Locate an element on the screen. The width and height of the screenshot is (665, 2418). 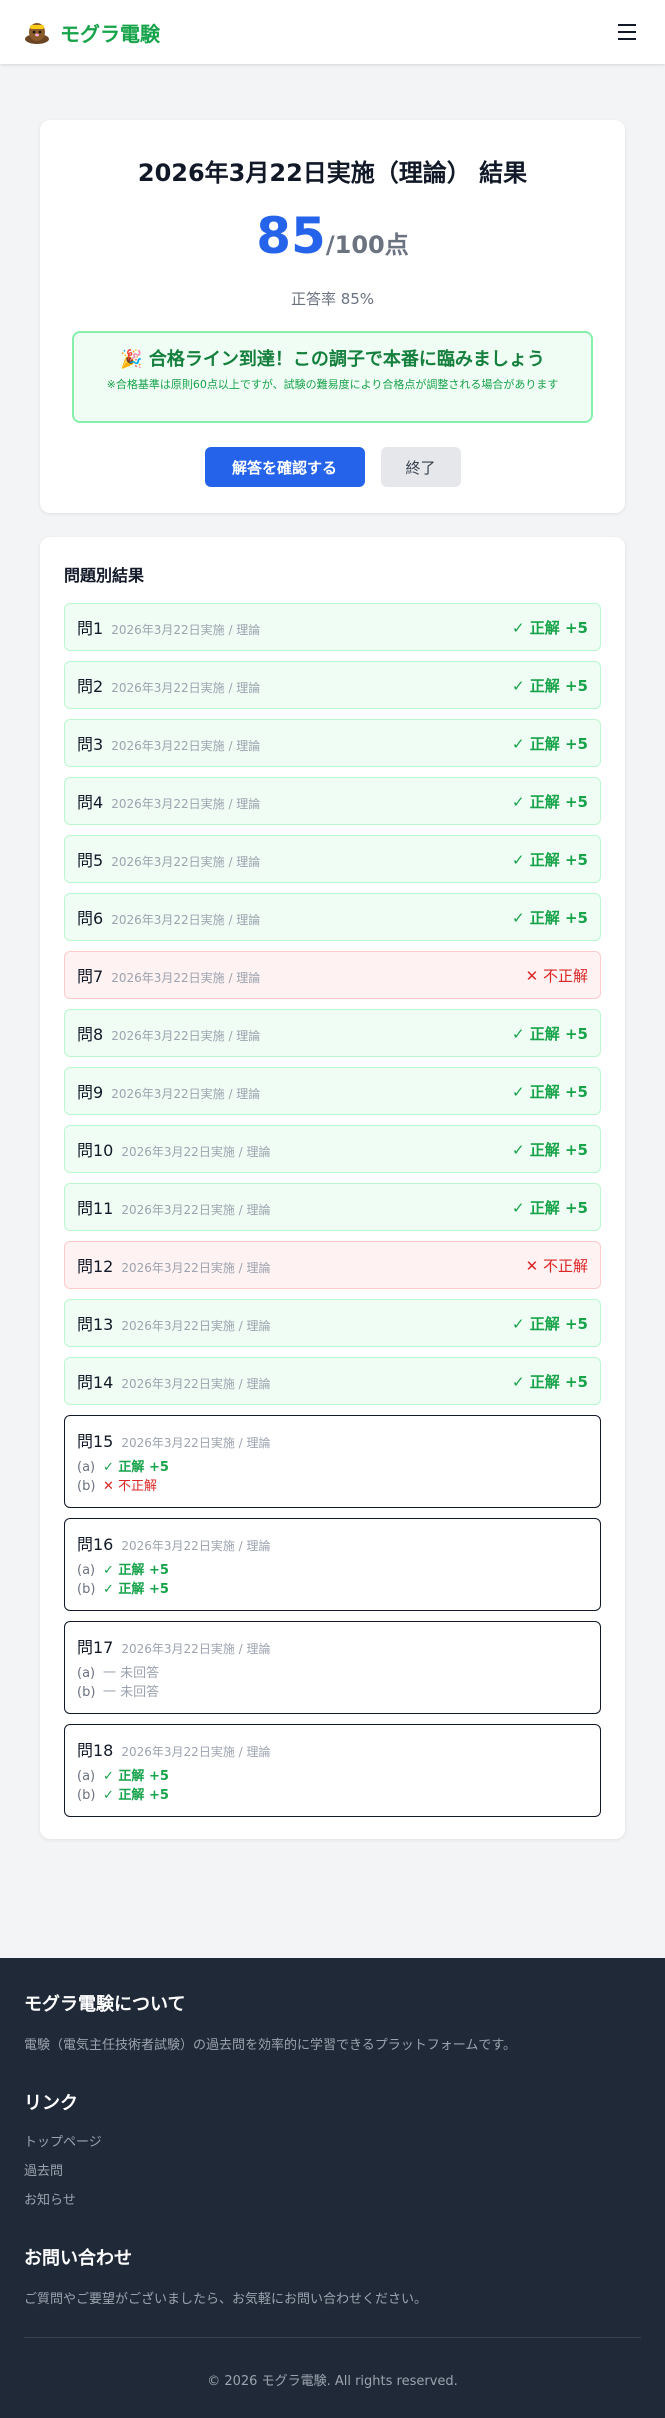
question-info: 問6 2026年3月22日実施 / 理論 is located at coordinates (168, 917).